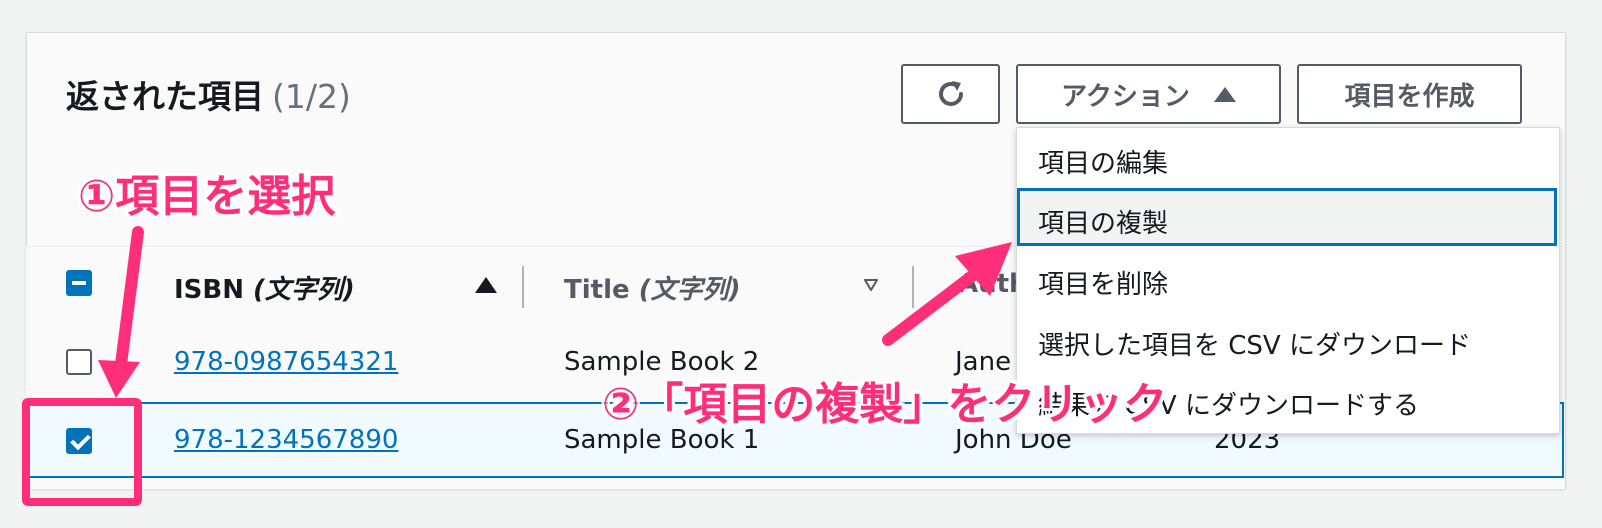  What do you see at coordinates (885, 404) in the screenshot?
I see `annotation-step-2: ②「項目の複製」をクリック` at bounding box center [885, 404].